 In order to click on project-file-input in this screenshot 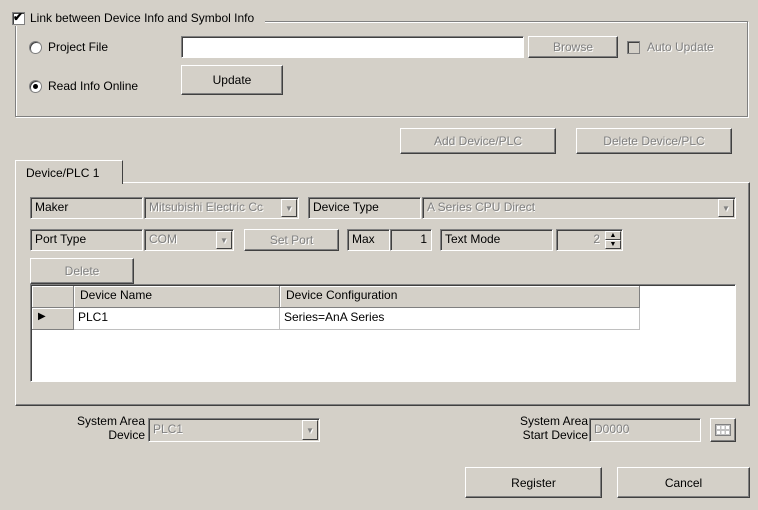, I will do `click(352, 47)`.